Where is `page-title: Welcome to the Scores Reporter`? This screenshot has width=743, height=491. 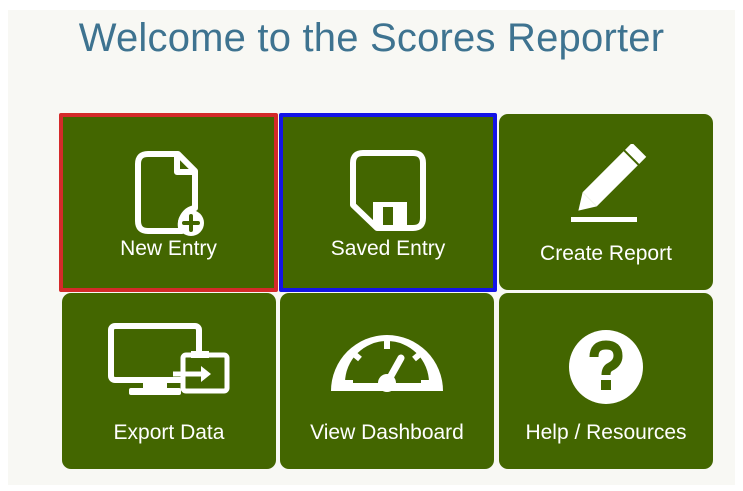
page-title: Welcome to the Scores Reporter is located at coordinates (371, 38).